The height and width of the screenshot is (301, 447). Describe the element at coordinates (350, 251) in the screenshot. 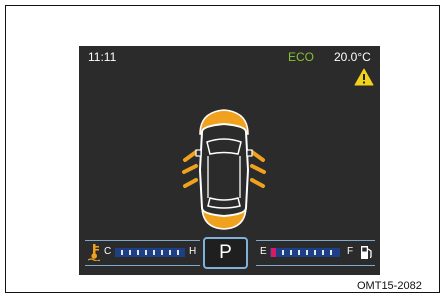

I see `fuel-full-label: F` at that location.